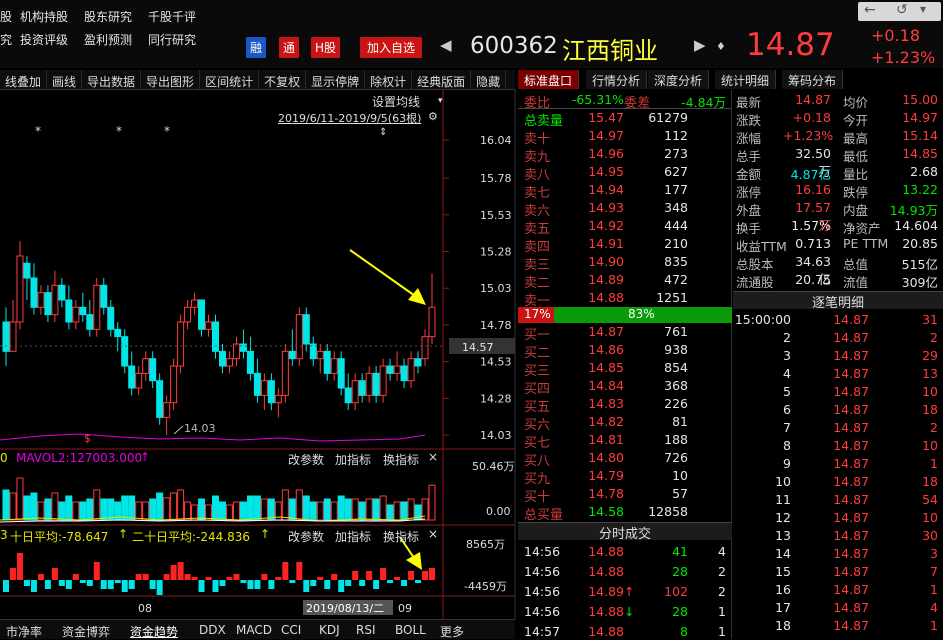 This screenshot has height=640, width=943. Describe the element at coordinates (442, 79) in the screenshot. I see `toolbar-classic-layout: 经典版面` at that location.